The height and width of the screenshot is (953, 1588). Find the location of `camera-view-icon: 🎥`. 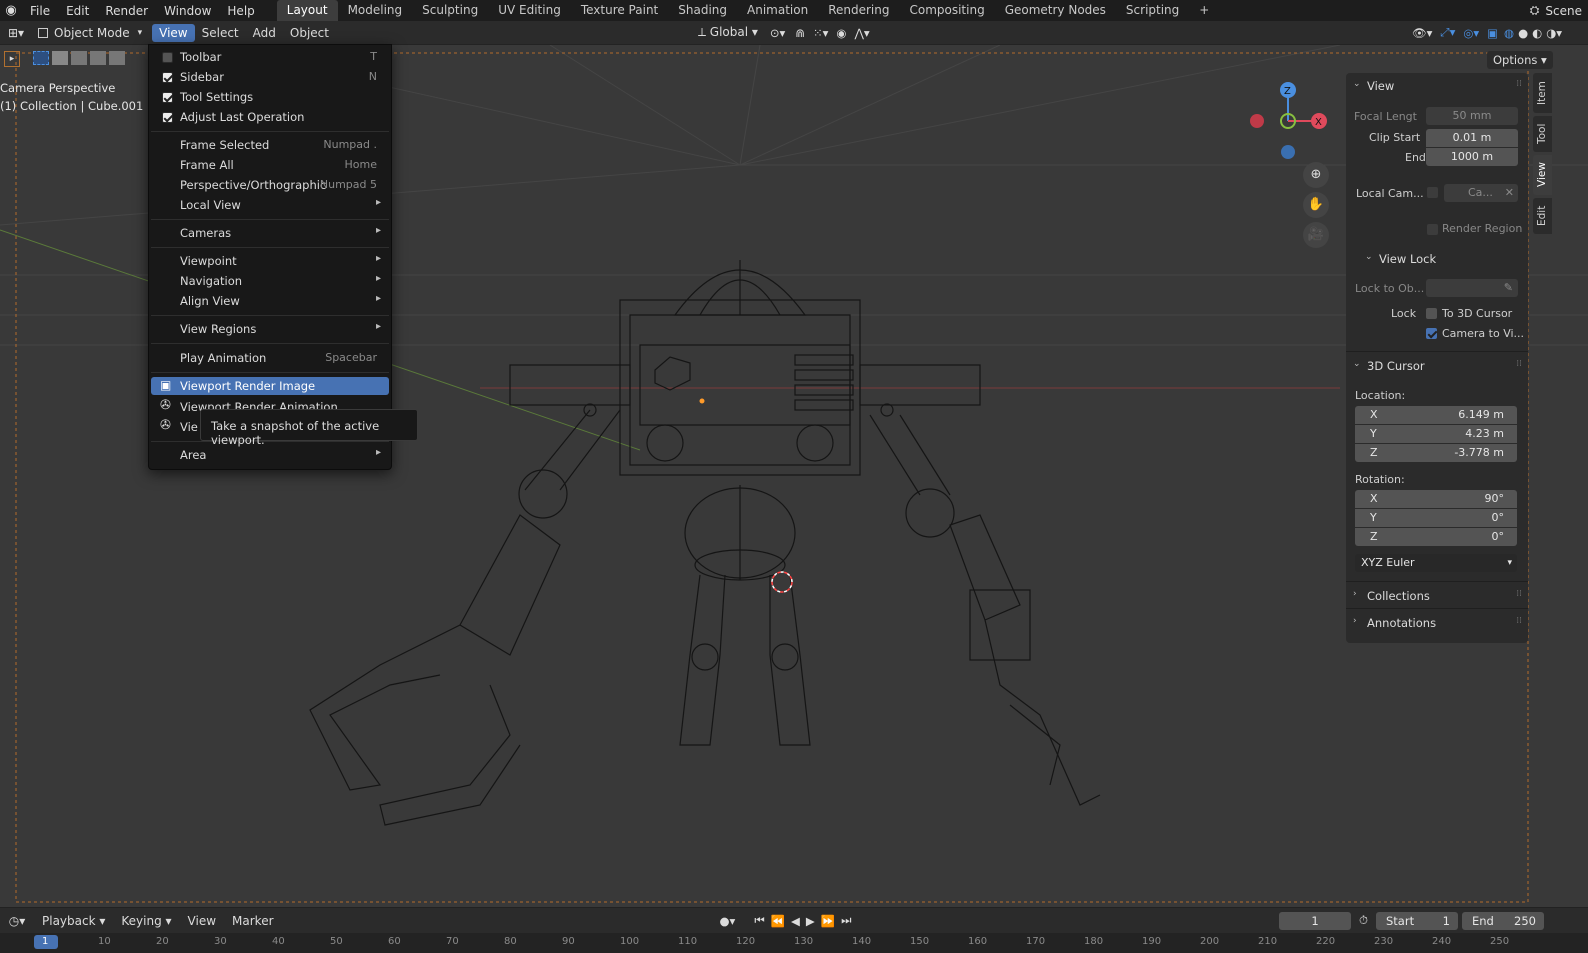

camera-view-icon: 🎥 is located at coordinates (1316, 235).